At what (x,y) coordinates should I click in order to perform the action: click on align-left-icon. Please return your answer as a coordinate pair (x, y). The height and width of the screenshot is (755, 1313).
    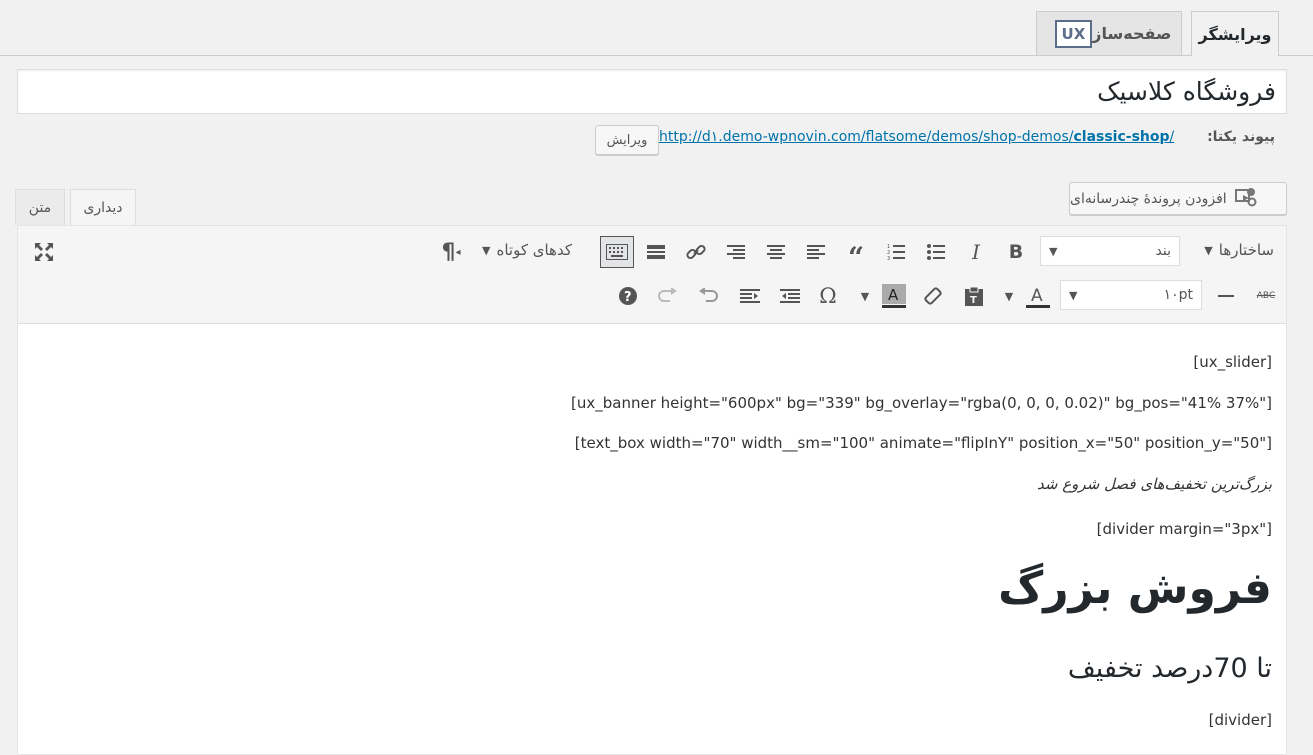
    Looking at the image, I should click on (816, 252).